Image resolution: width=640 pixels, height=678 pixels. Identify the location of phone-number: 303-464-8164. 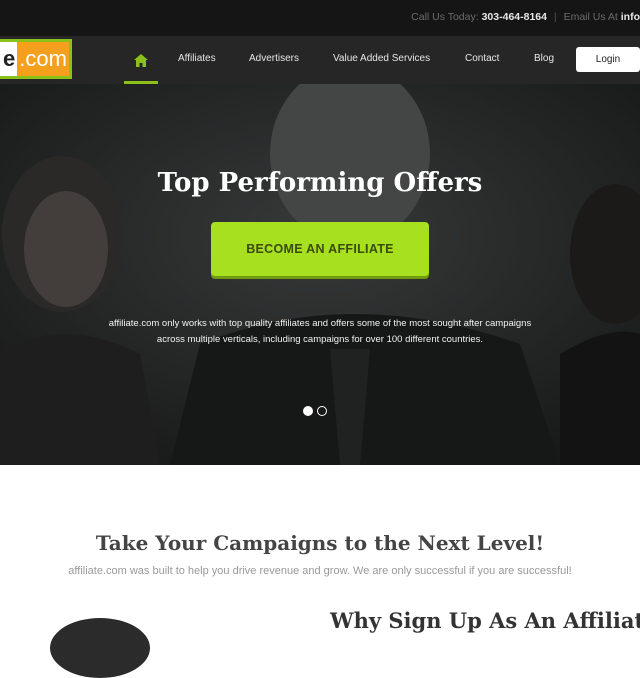
(514, 17).